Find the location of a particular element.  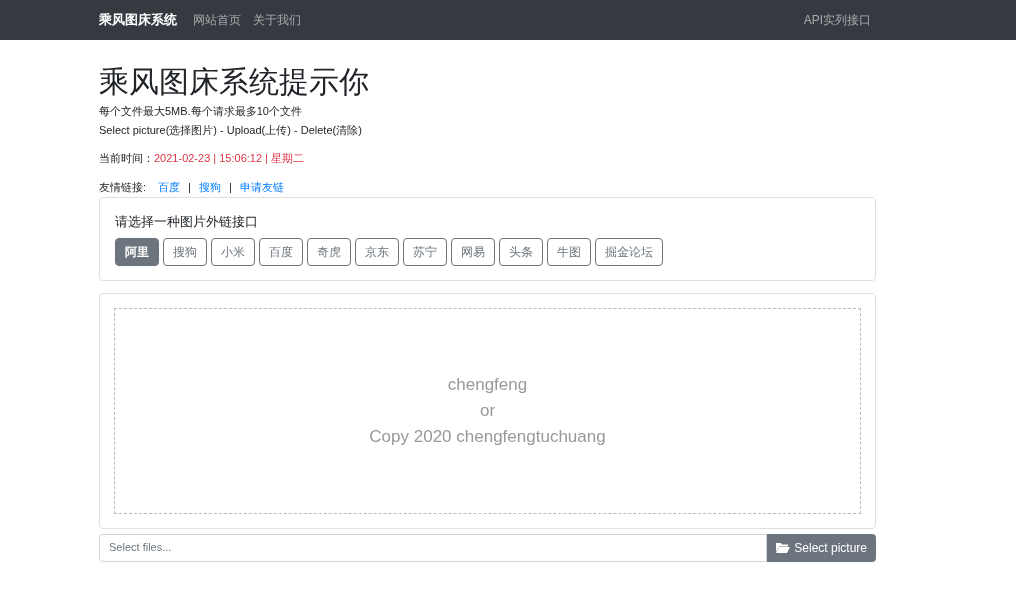

current-time: 2021-02-23 | 15:06:12 | 星期二 is located at coordinates (229, 158).